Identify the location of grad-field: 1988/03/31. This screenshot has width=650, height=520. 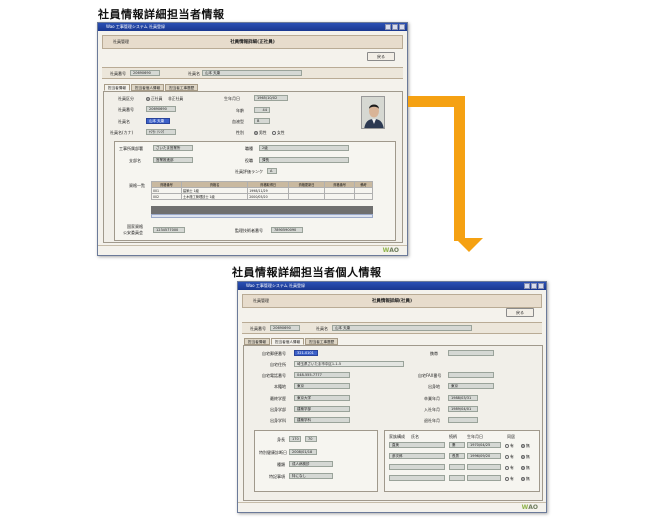
(463, 398).